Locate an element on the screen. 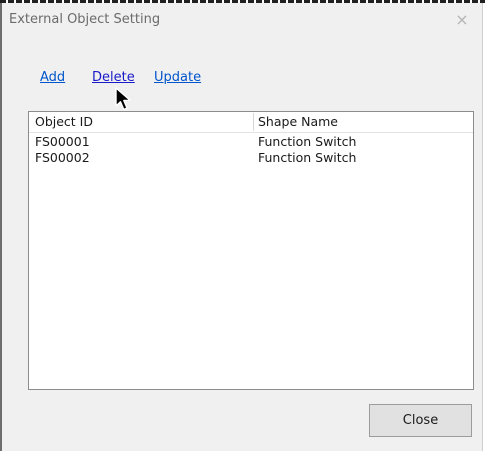  title-bar: External Object Setting × is located at coordinates (242, 20).